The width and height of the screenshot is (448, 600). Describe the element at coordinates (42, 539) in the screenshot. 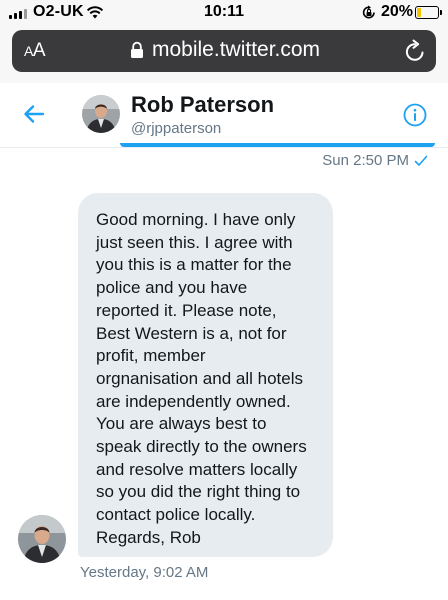

I see `sender-avatar` at that location.